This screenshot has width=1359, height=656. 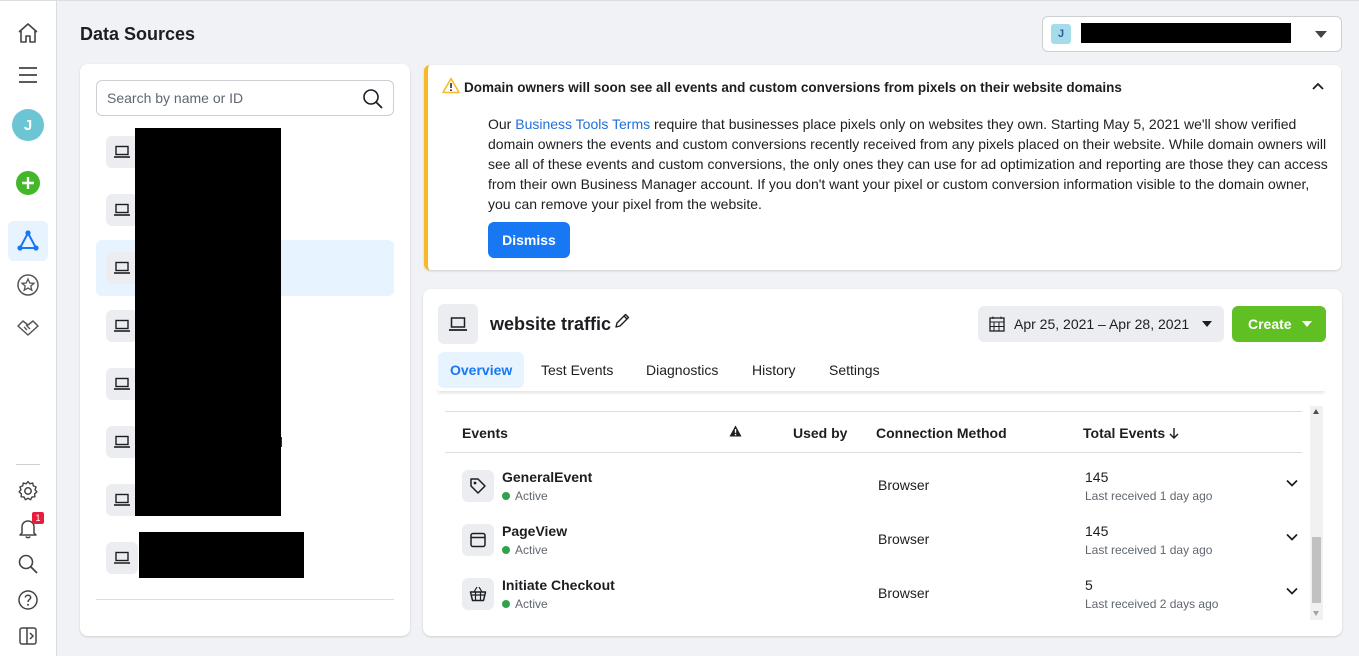 I want to click on scroll-up-arrow-icon, so click(x=1316, y=411).